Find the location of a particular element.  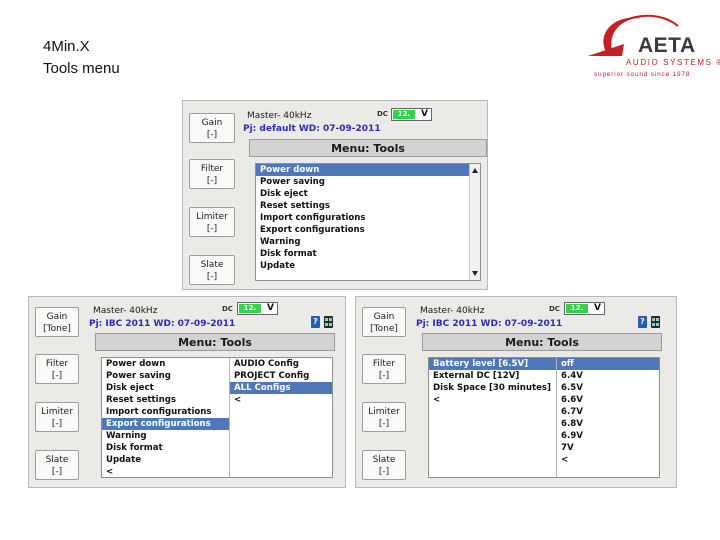

project-line: Pj: default WD: 07-09-2011 is located at coordinates (312, 129).